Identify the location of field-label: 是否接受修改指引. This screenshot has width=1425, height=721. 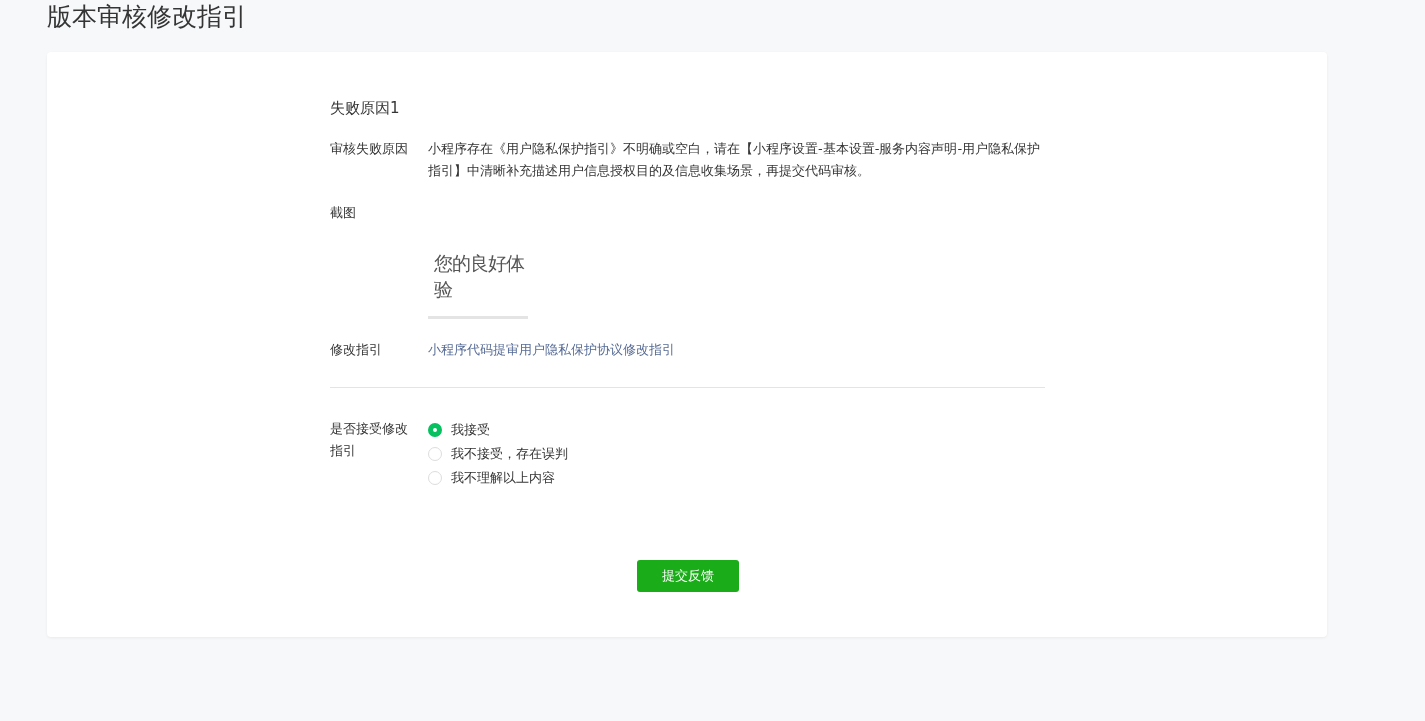
(369, 440).